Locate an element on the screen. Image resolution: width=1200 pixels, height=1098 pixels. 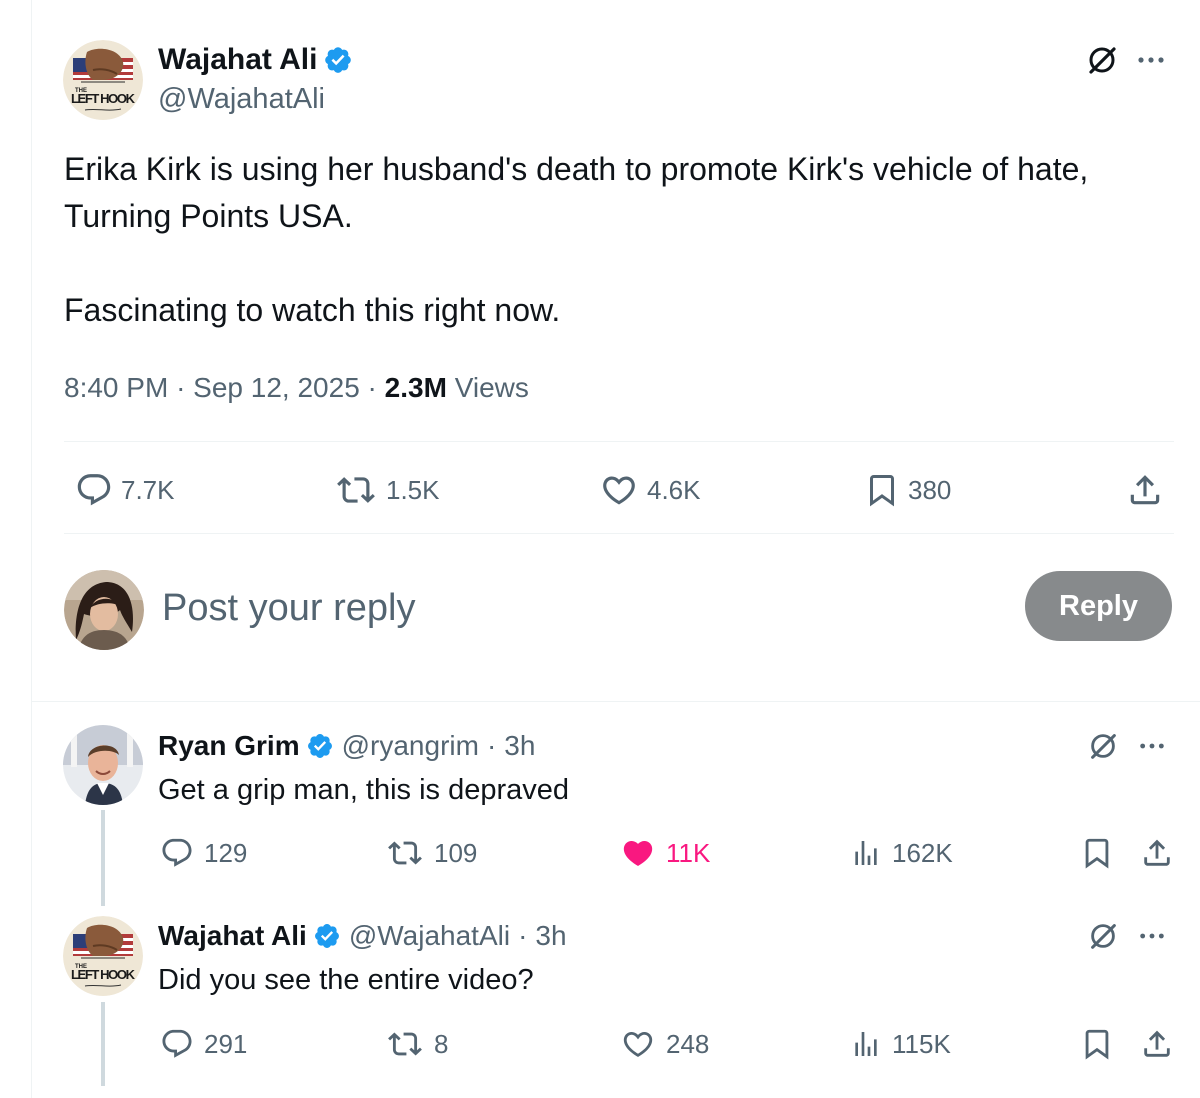
repost-button: 8 is located at coordinates (417, 1044).